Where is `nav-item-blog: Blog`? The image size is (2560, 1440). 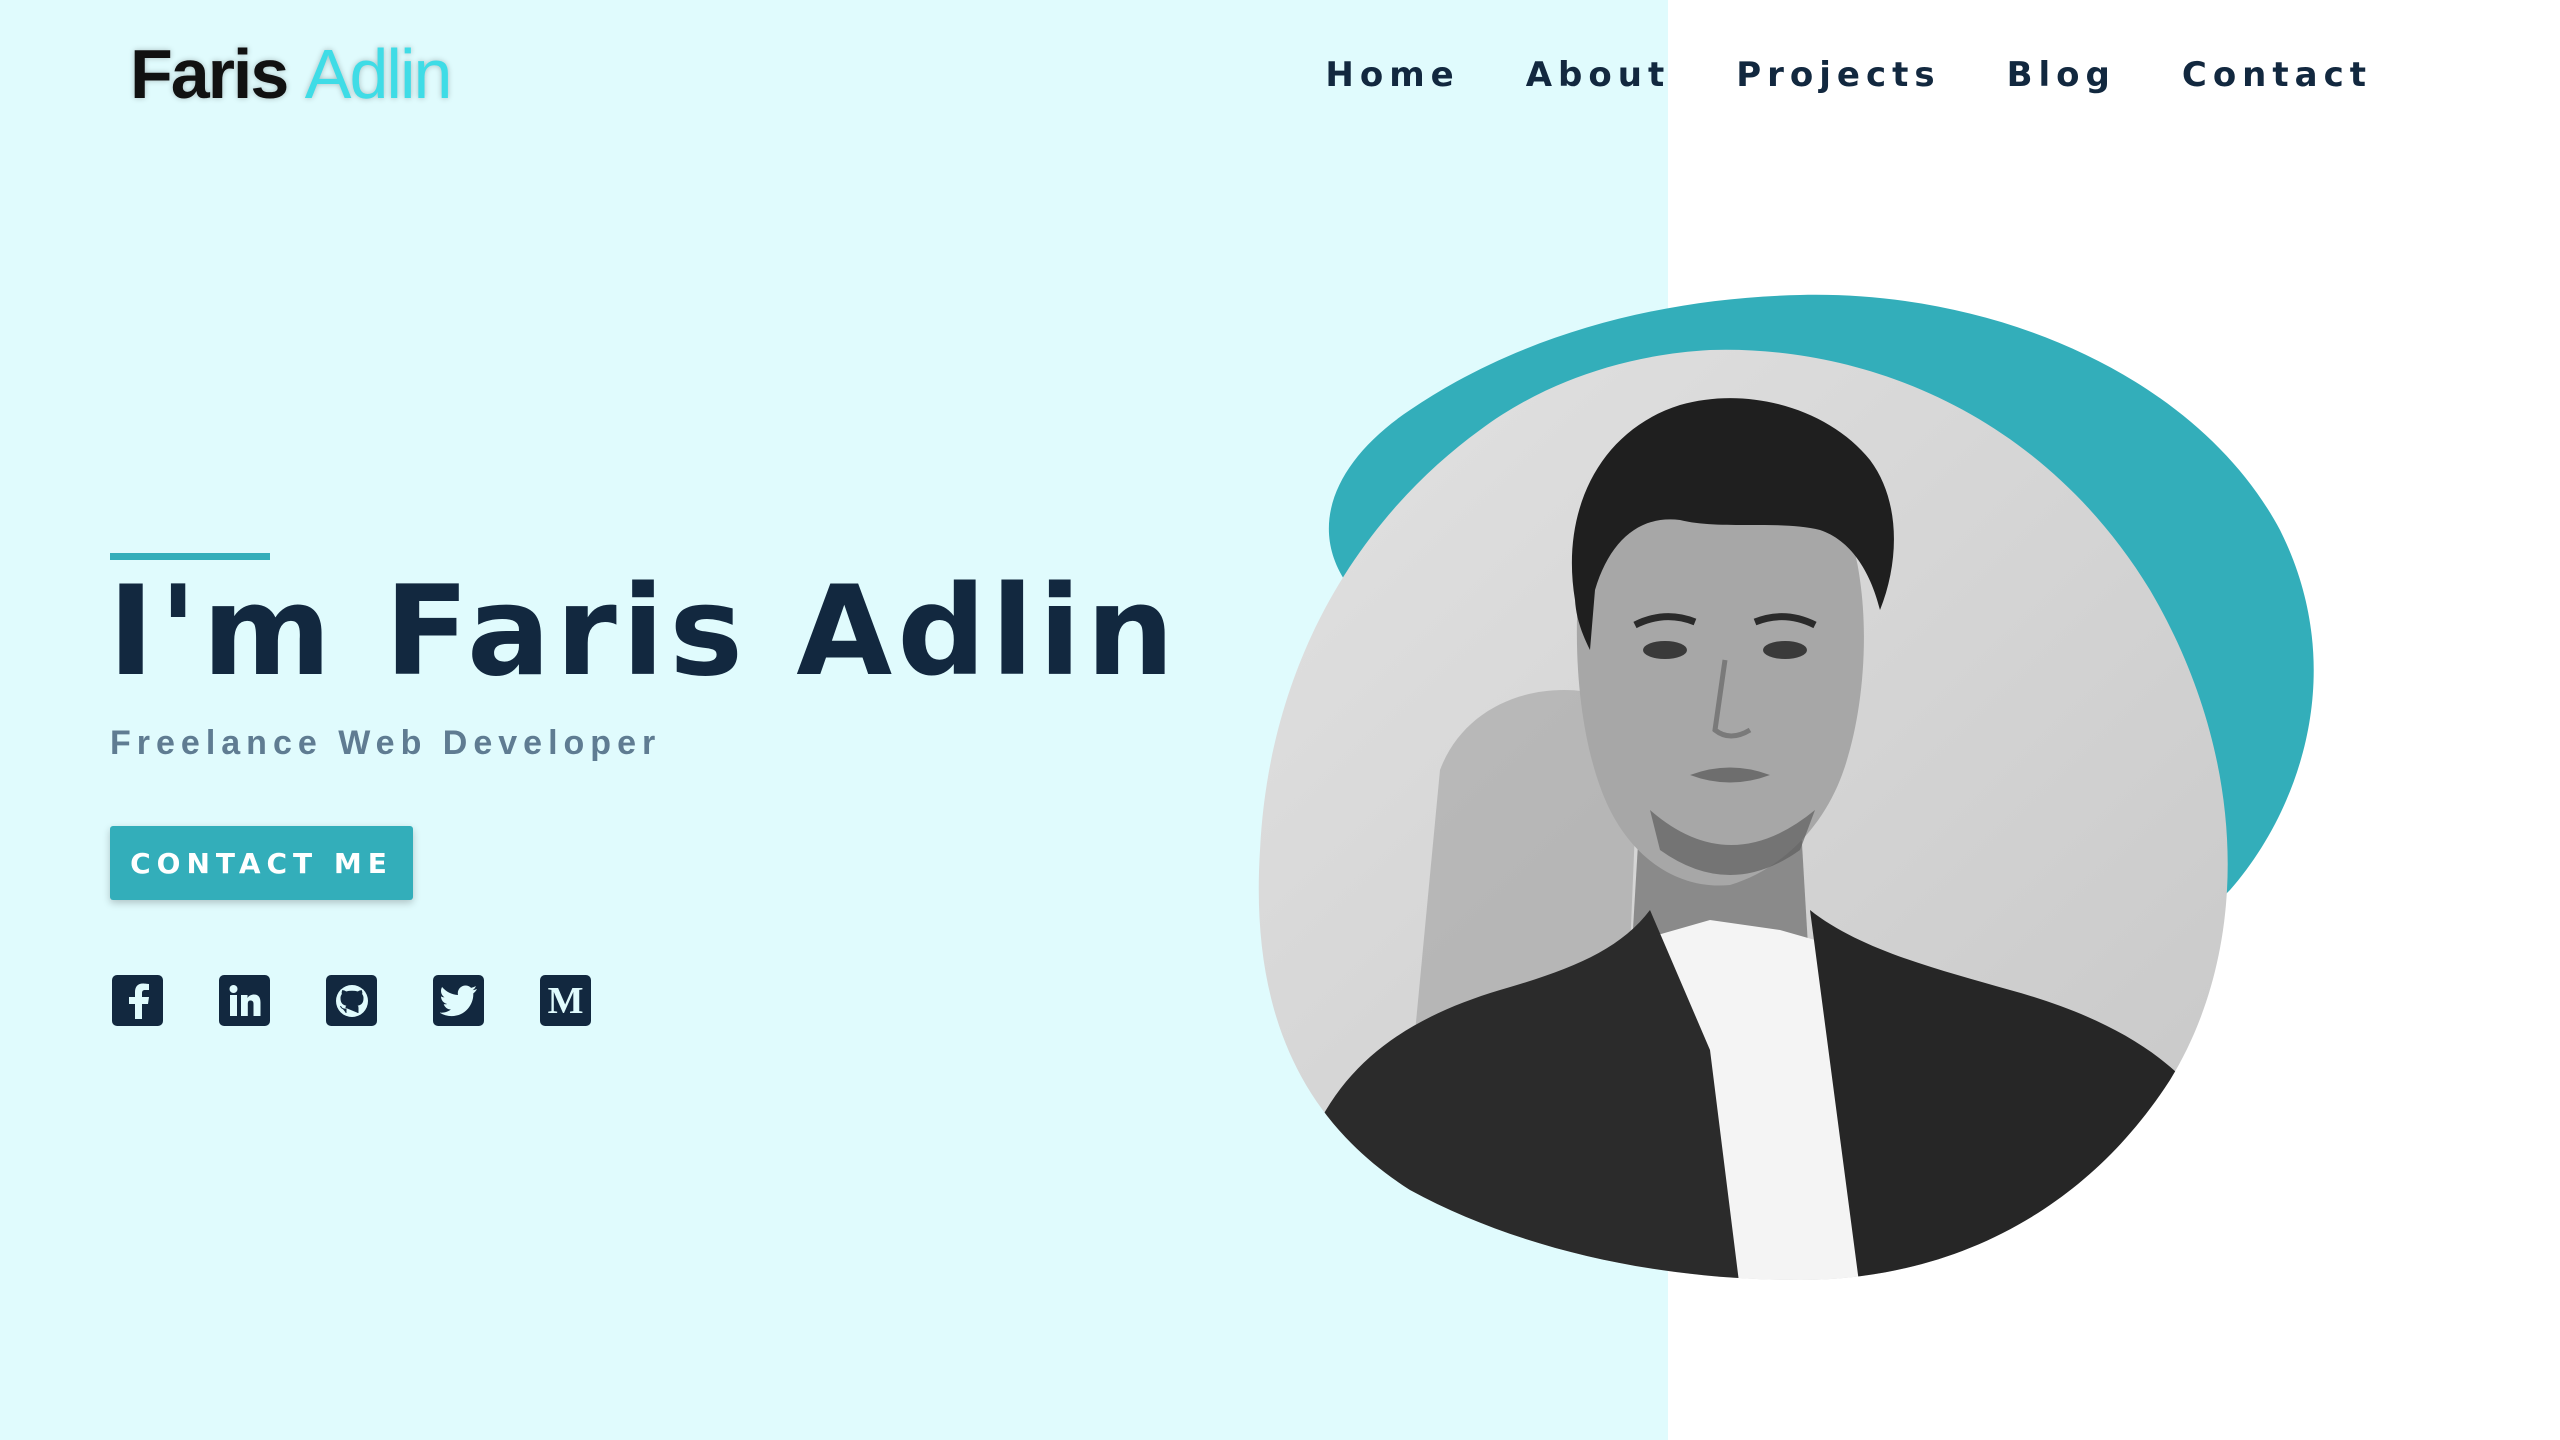 nav-item-blog: Blog is located at coordinates (2061, 75).